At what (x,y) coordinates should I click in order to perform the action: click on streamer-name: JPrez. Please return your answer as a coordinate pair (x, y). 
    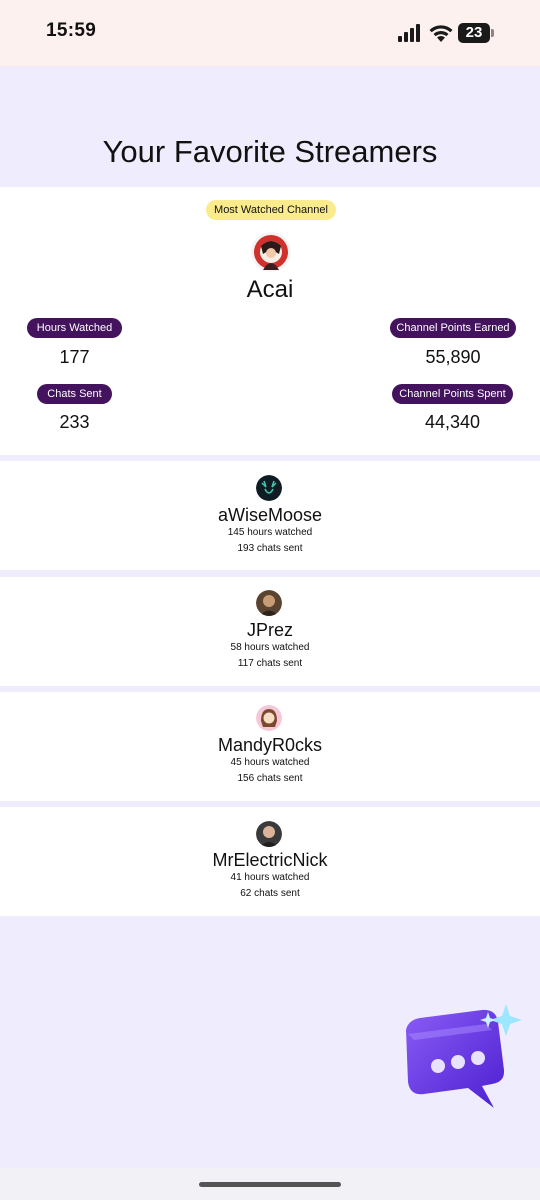
    Looking at the image, I should click on (269, 630).